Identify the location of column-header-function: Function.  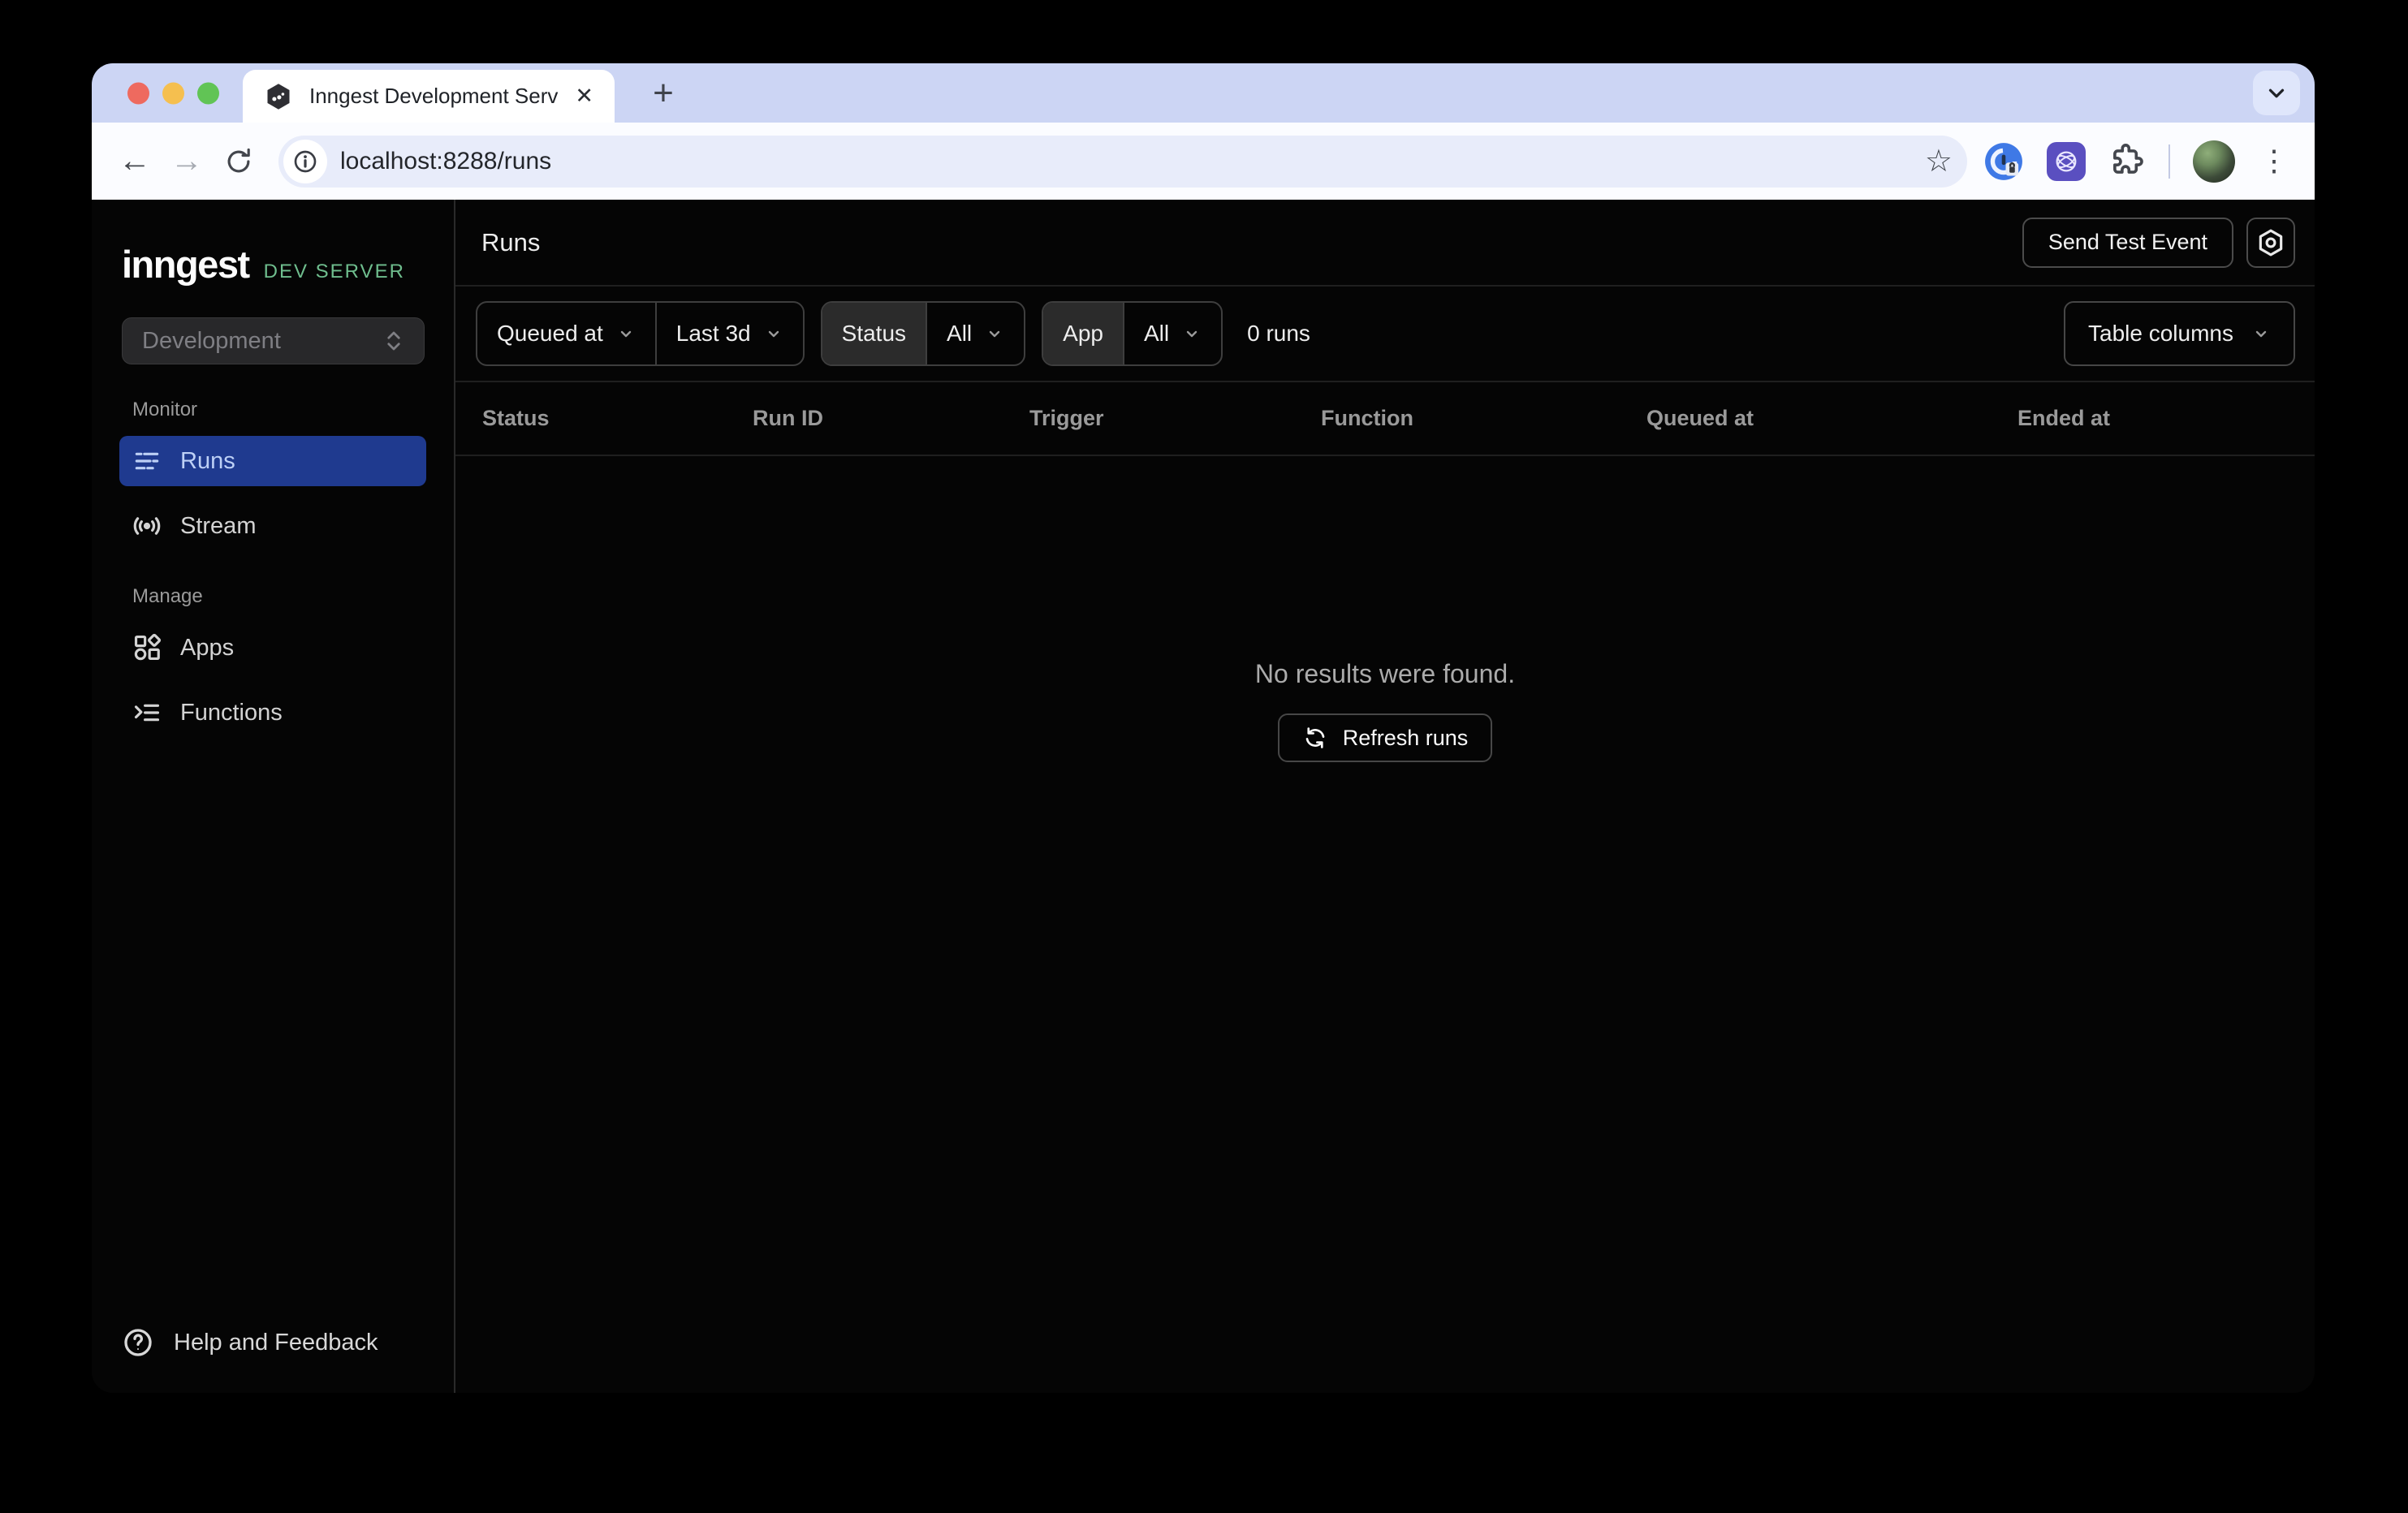
(1367, 418).